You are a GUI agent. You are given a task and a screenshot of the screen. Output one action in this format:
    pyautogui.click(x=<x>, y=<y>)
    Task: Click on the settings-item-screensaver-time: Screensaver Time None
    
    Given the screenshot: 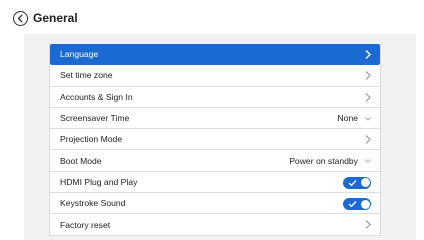 What is the action you would take?
    pyautogui.click(x=215, y=119)
    